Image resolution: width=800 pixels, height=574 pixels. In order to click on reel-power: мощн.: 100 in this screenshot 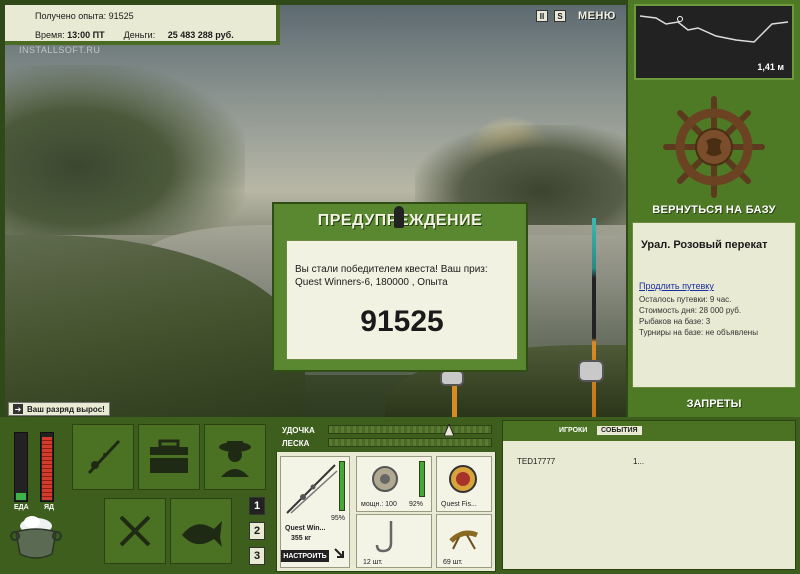, I will do `click(379, 504)`.